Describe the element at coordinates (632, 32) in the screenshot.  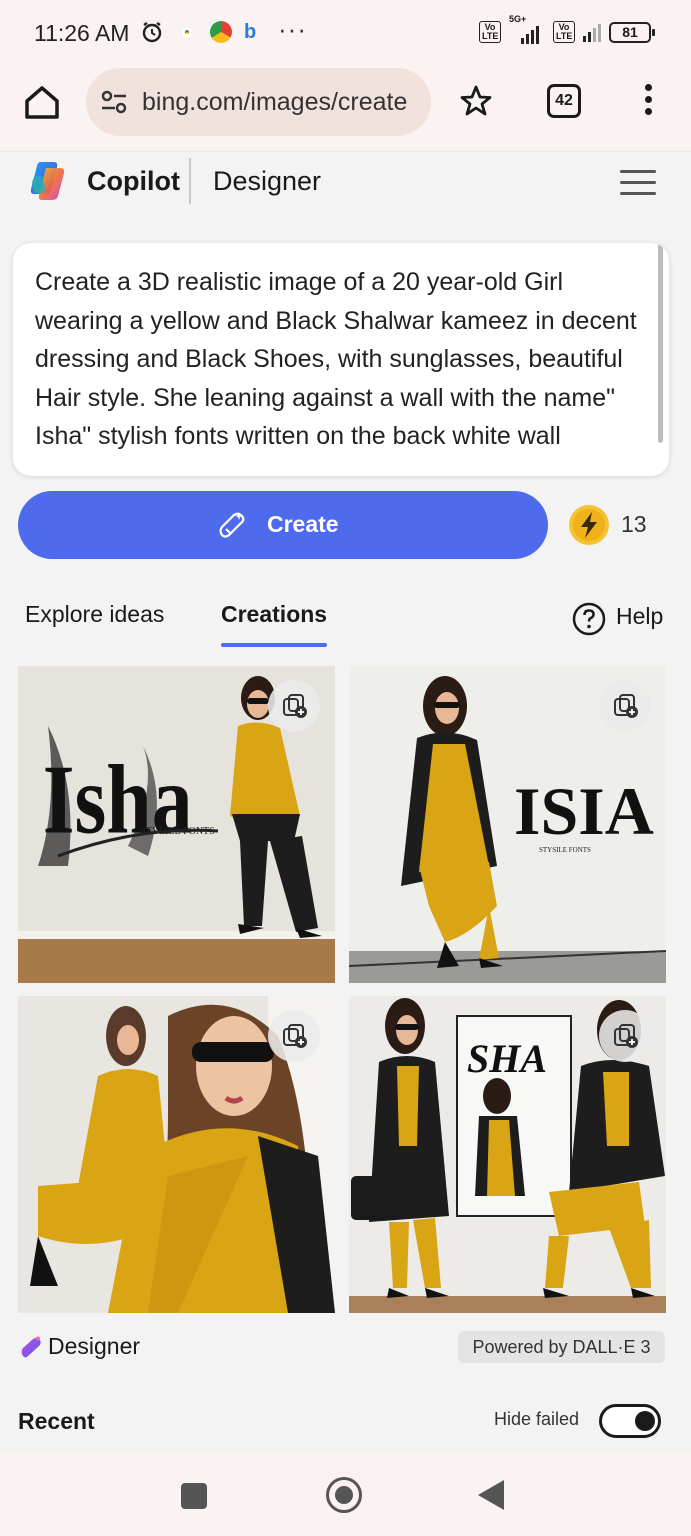
I see `battery-icon: 81` at that location.